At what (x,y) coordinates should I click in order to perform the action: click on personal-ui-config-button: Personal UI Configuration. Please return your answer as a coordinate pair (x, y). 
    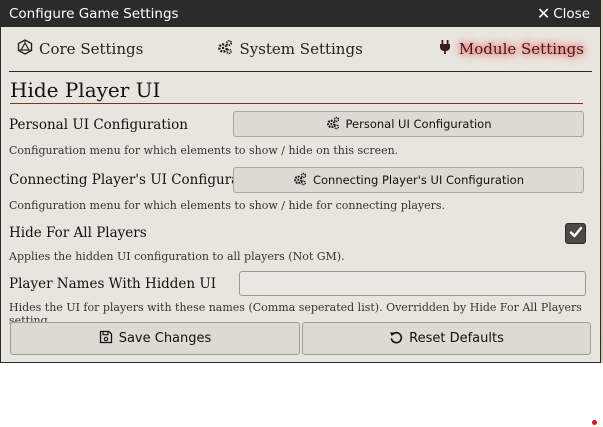
    Looking at the image, I should click on (408, 124).